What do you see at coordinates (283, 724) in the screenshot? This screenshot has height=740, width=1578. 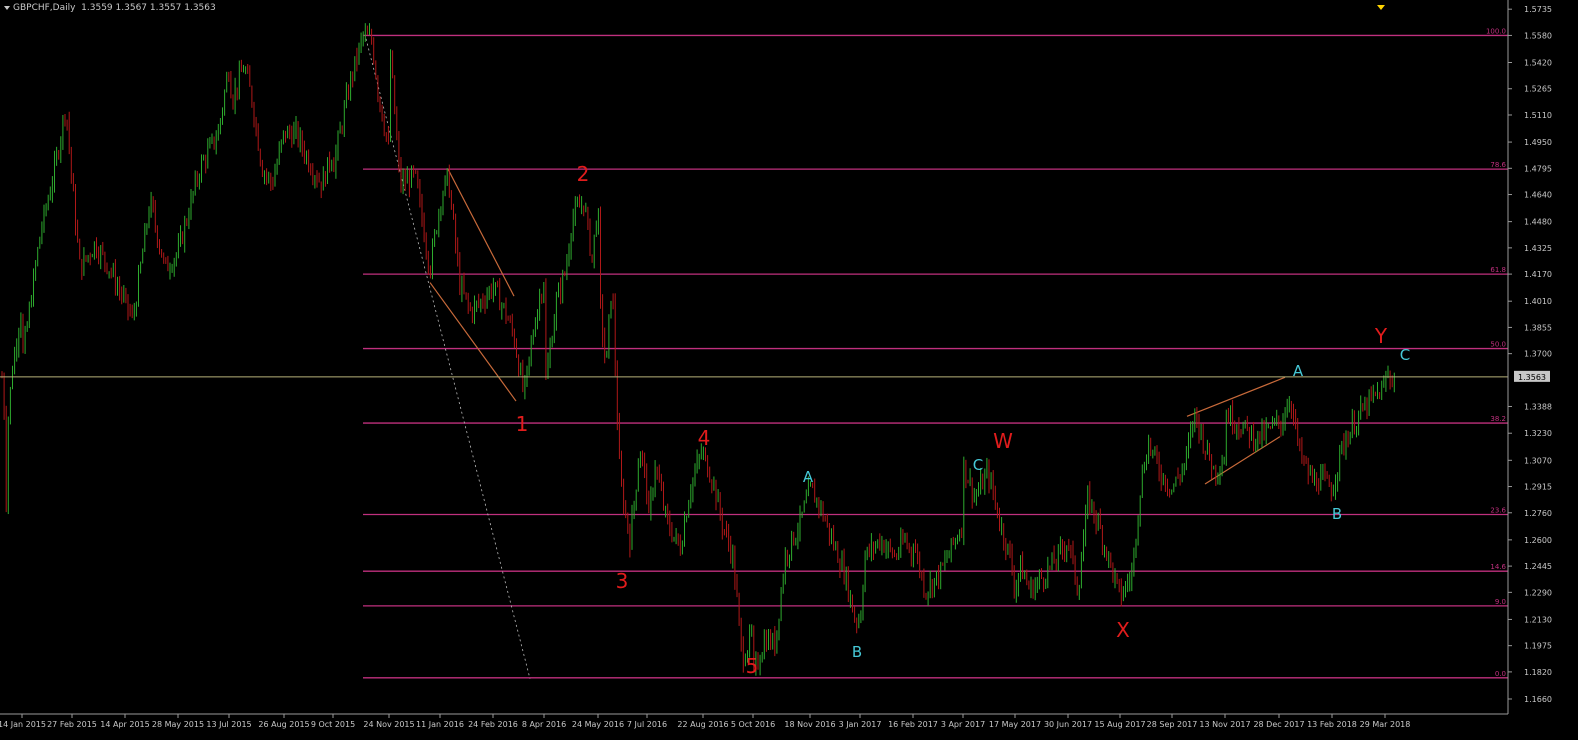 I see `x-tick-label: 26 Aug 2015` at bounding box center [283, 724].